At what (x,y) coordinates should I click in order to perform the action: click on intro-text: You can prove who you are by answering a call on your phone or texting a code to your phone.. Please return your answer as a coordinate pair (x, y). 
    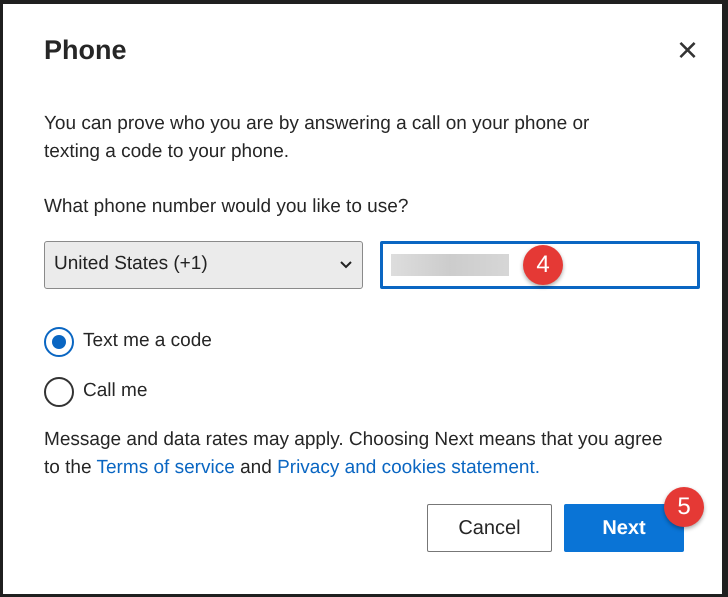
    Looking at the image, I should click on (317, 138).